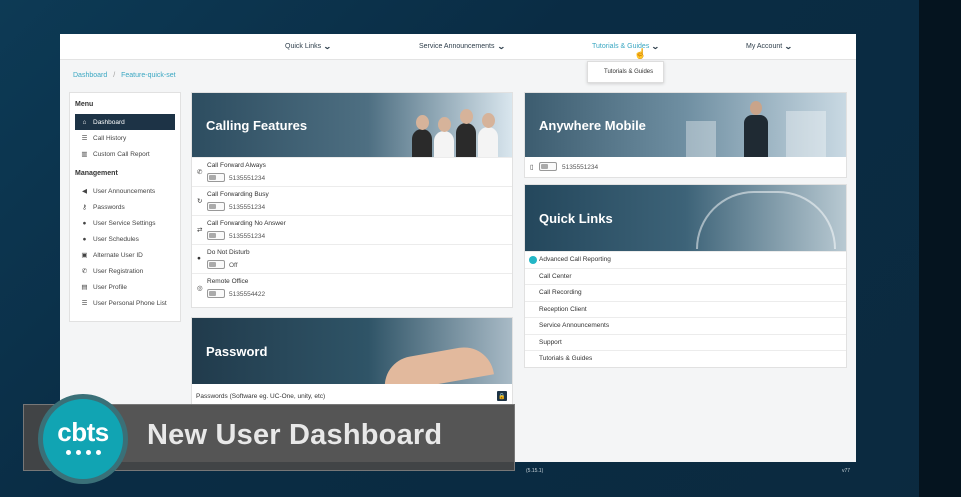 The image size is (961, 497). What do you see at coordinates (257, 125) in the screenshot?
I see `calling-features-title: Calling Features` at bounding box center [257, 125].